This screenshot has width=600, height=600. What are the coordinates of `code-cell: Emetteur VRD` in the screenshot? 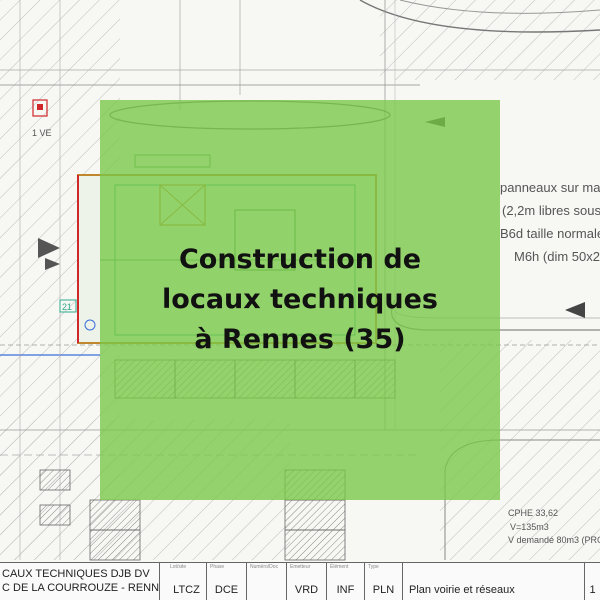 It's located at (307, 581).